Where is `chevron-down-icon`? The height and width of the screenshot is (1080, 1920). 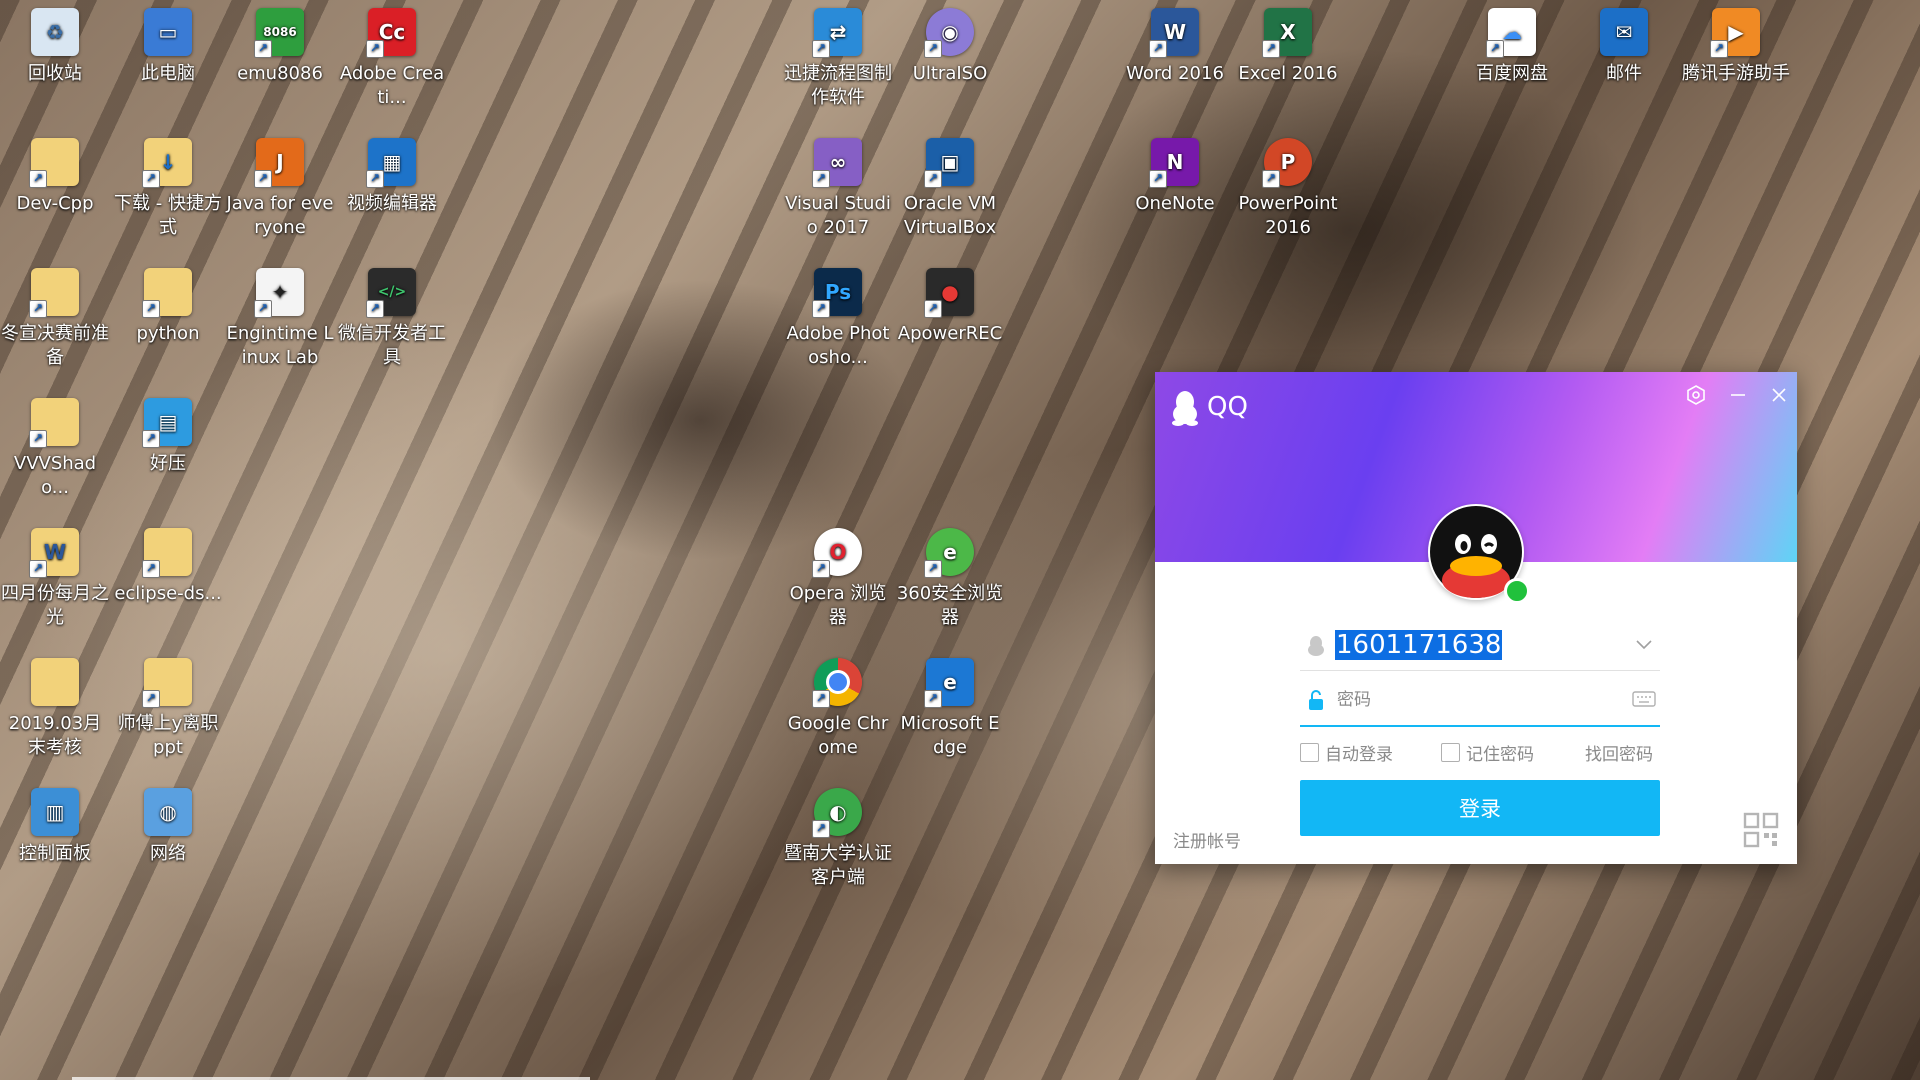 chevron-down-icon is located at coordinates (1644, 644).